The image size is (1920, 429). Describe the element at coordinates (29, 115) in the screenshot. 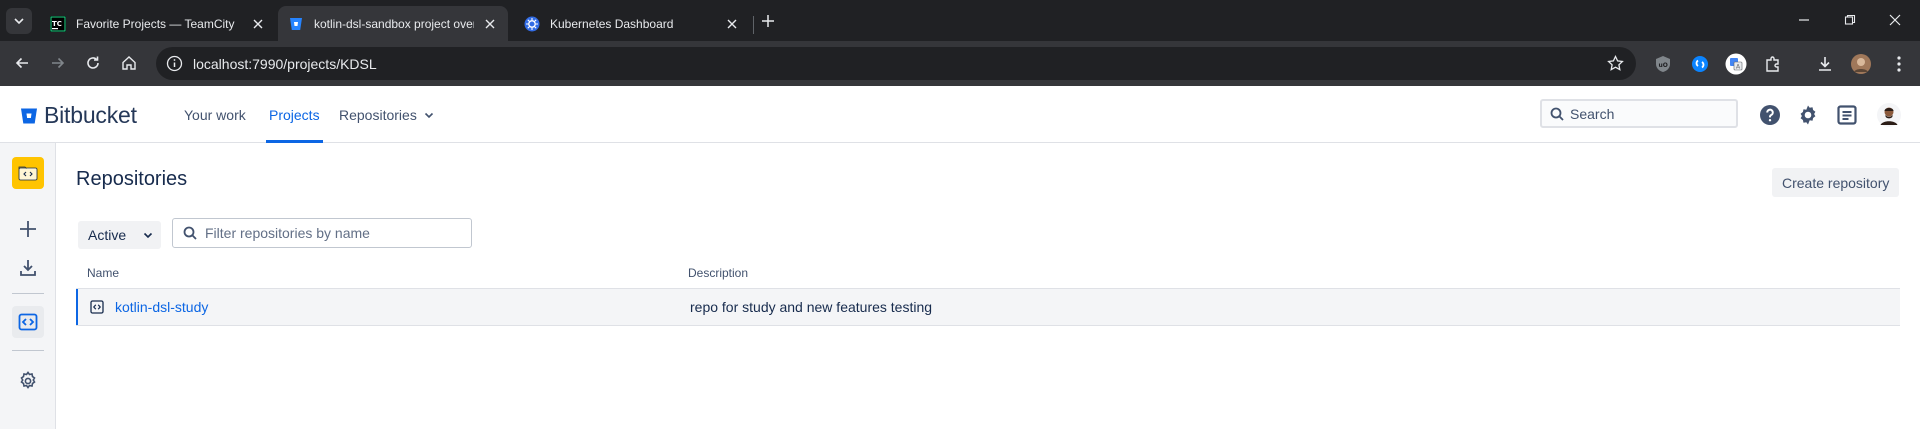

I see `bitbucket-logo-icon` at that location.